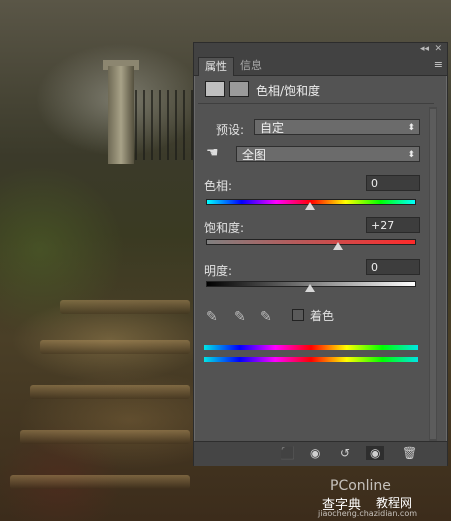 The width and height of the screenshot is (451, 521). I want to click on close-icon: ✕, so click(438, 49).